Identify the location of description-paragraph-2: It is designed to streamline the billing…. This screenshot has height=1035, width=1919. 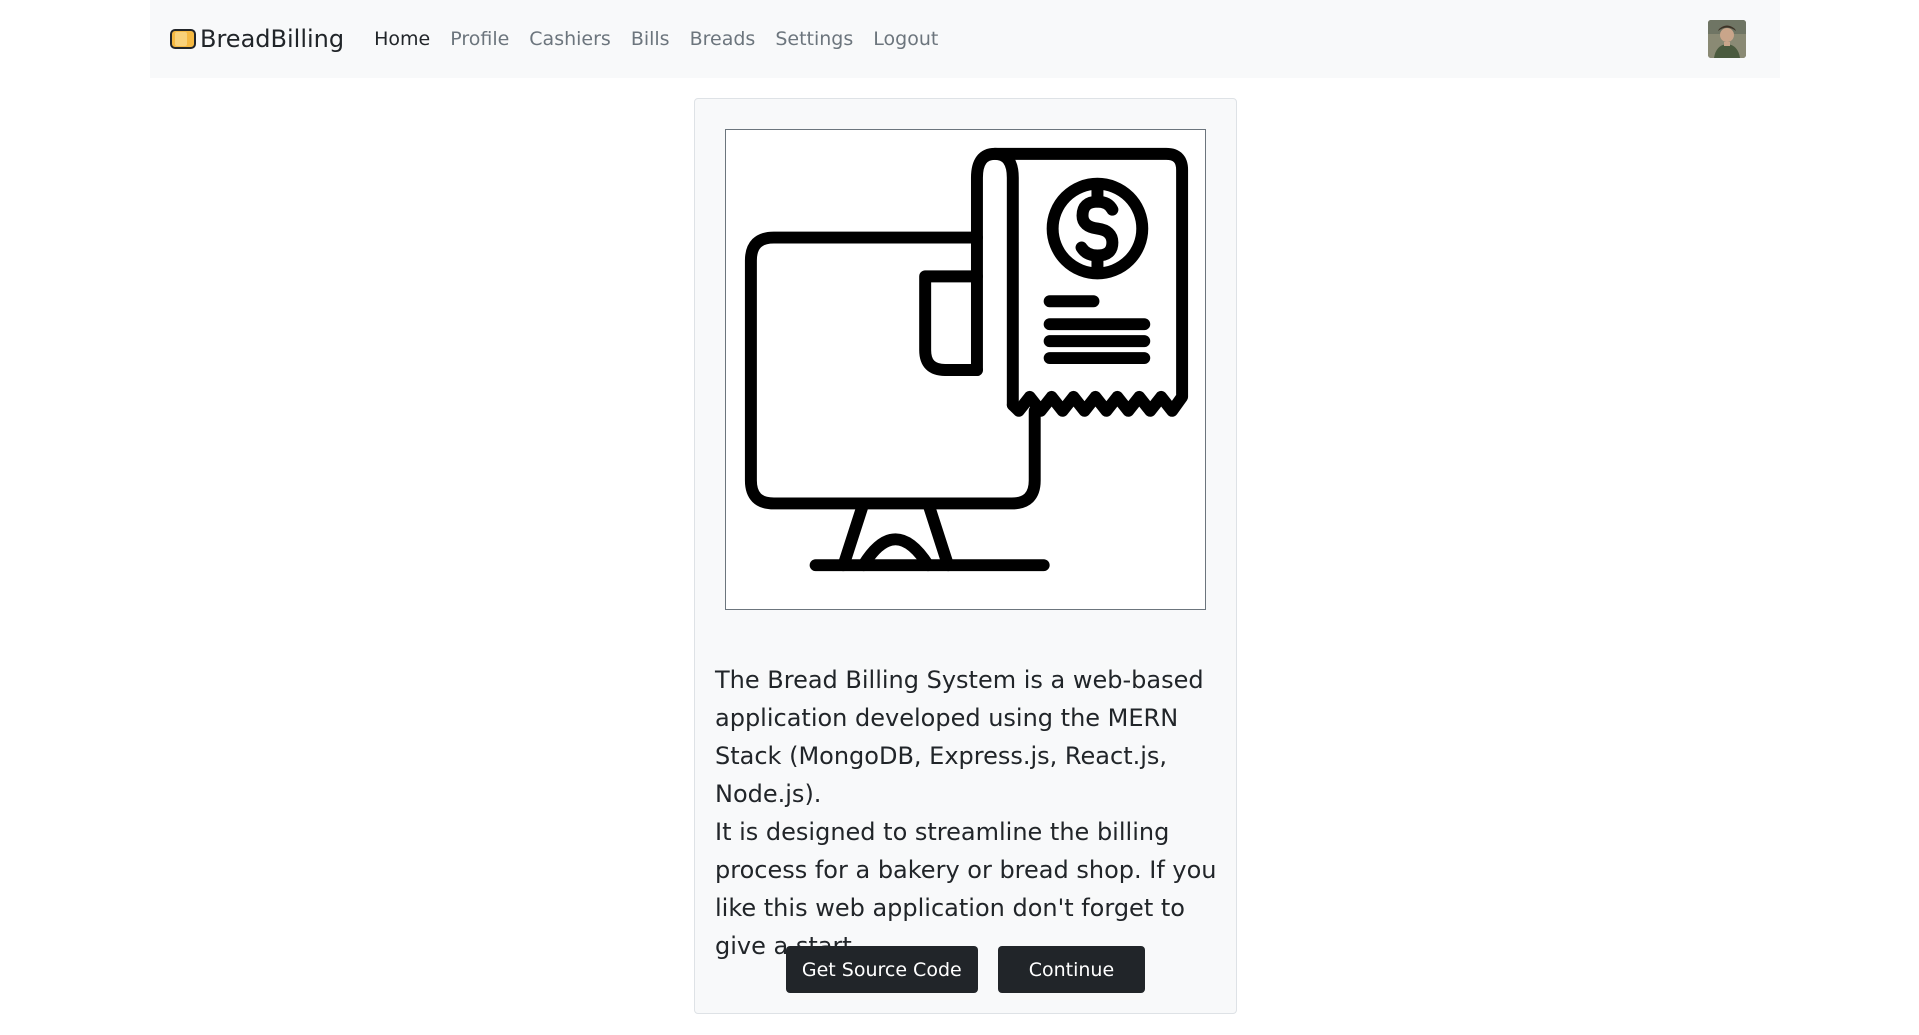
(966, 889).